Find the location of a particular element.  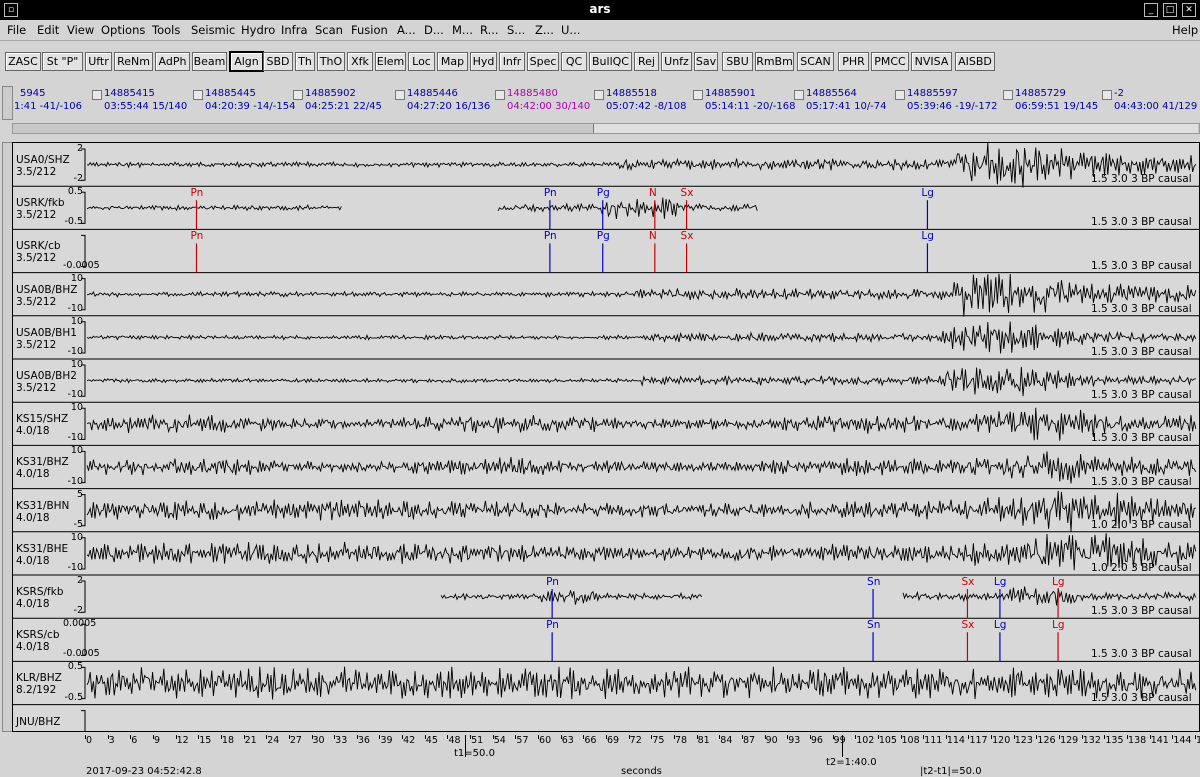

toolbar-button-elem: Elem is located at coordinates (390, 61).